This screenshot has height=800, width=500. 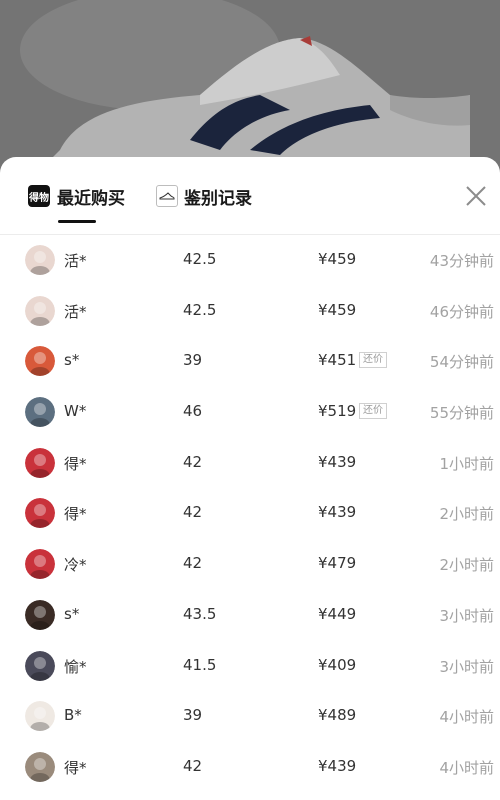 I want to click on user-name: W*, so click(x=75, y=411).